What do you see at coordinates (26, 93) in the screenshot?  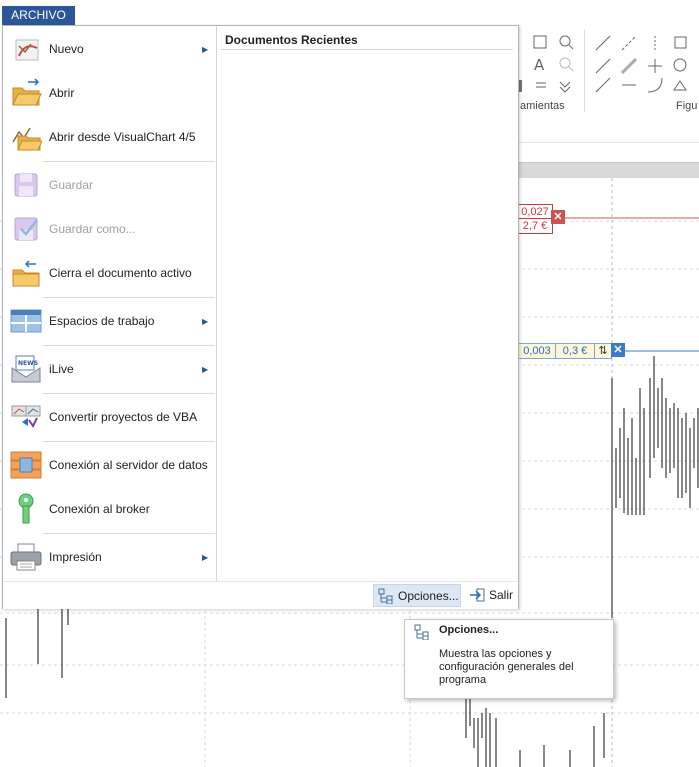 I see `open-folder-icon` at bounding box center [26, 93].